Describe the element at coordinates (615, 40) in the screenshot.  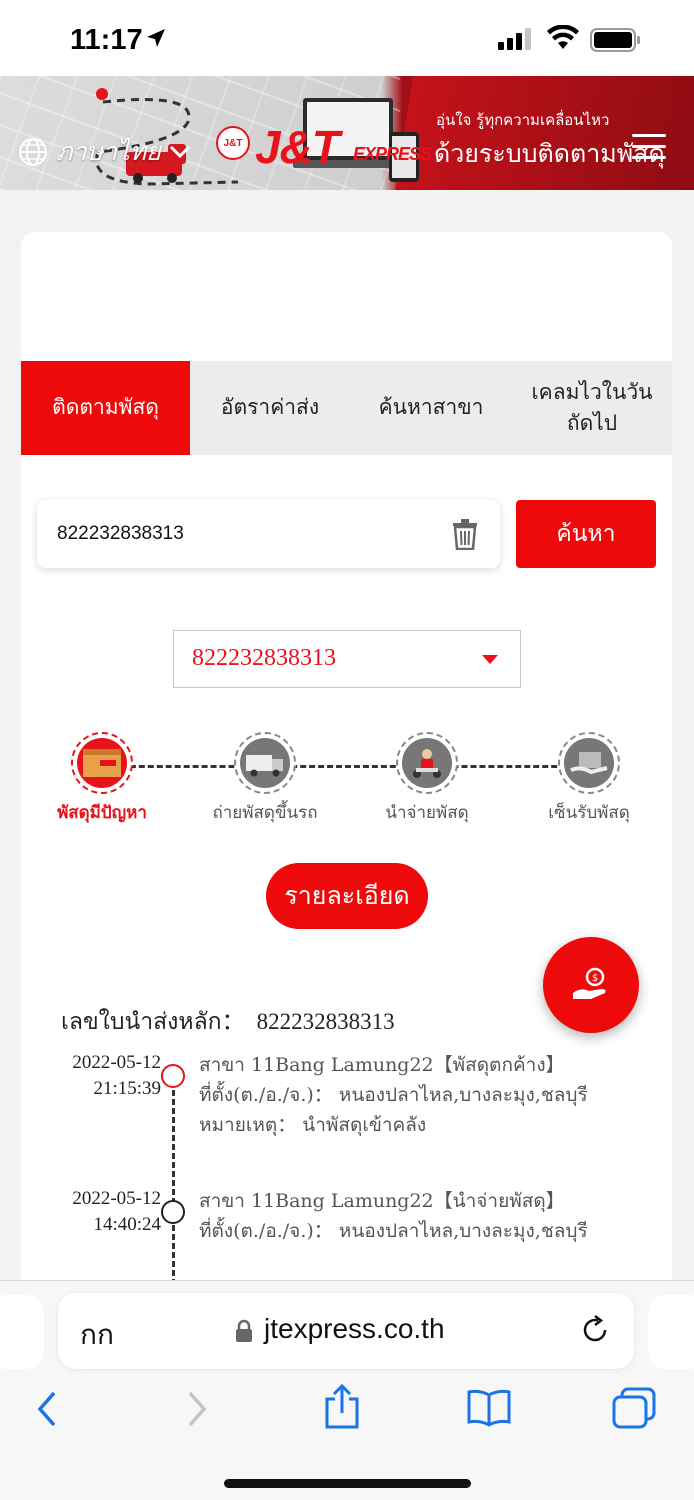
I see `battery-icon` at that location.